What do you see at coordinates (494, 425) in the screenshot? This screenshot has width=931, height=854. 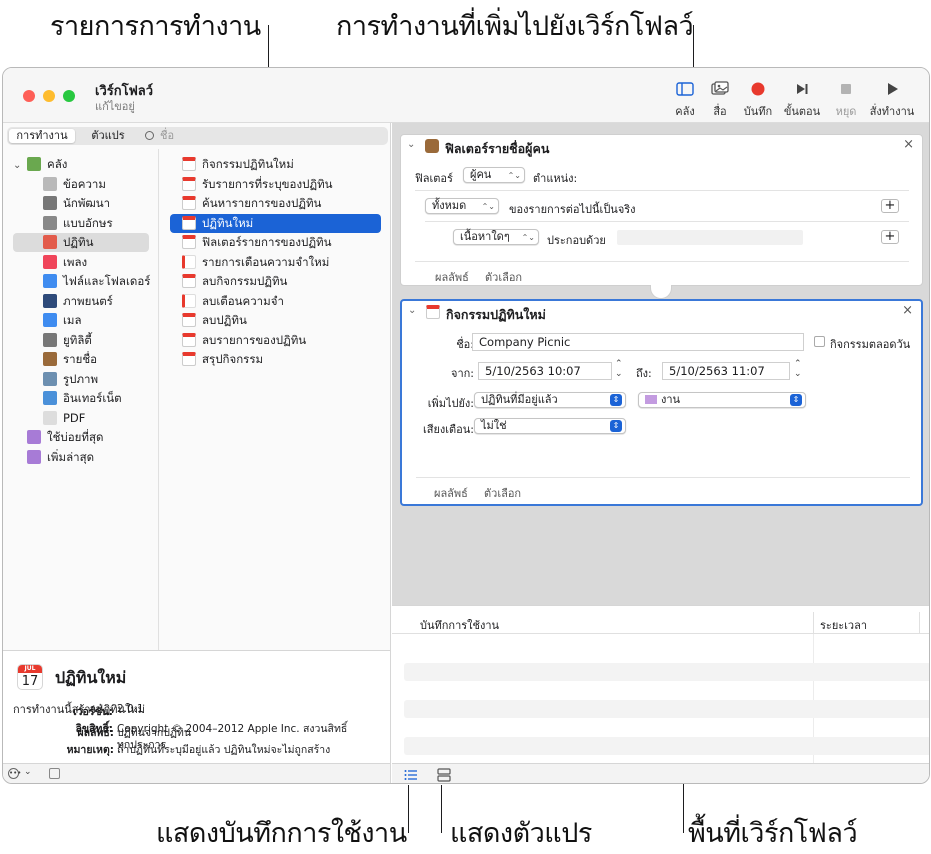 I see `alarm-value: ไม่ใช่` at bounding box center [494, 425].